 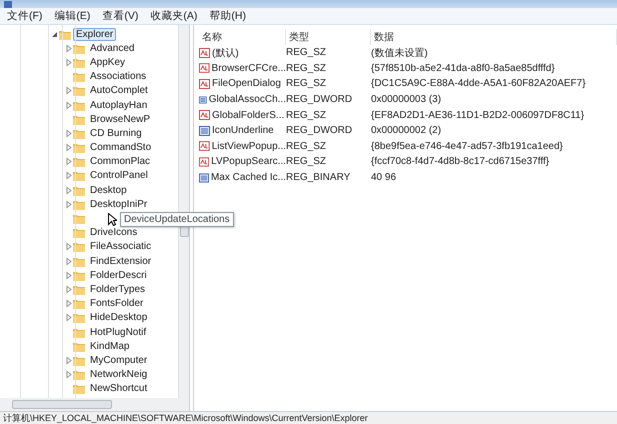 I want to click on table-cell-text: {fccf70c8-f4d7-4d8b-8c17-cd6715e37fff}, so click(x=460, y=162).